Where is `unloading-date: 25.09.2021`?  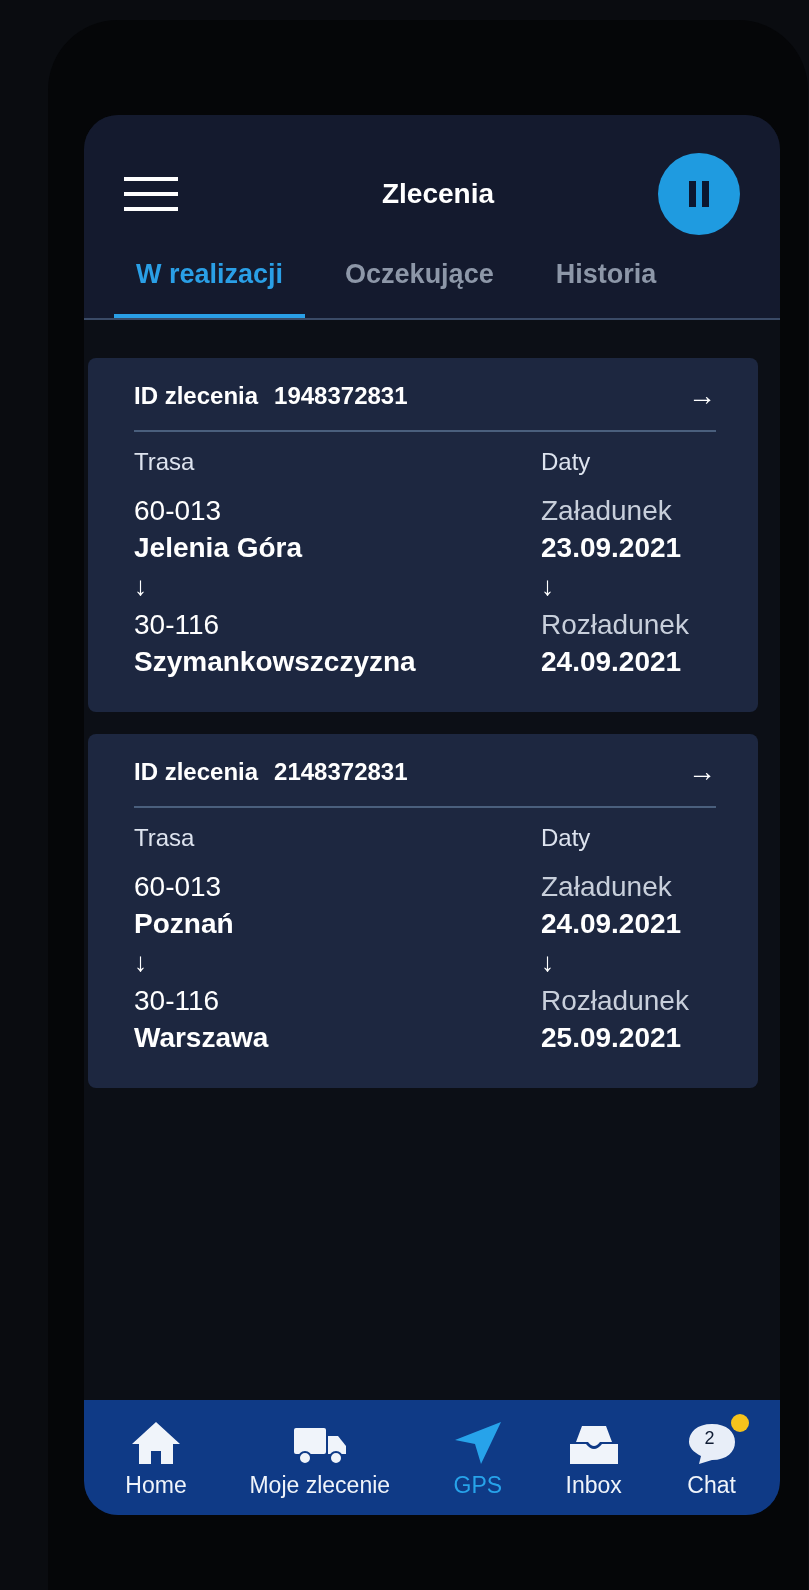
unloading-date: 25.09.2021 is located at coordinates (612, 1038).